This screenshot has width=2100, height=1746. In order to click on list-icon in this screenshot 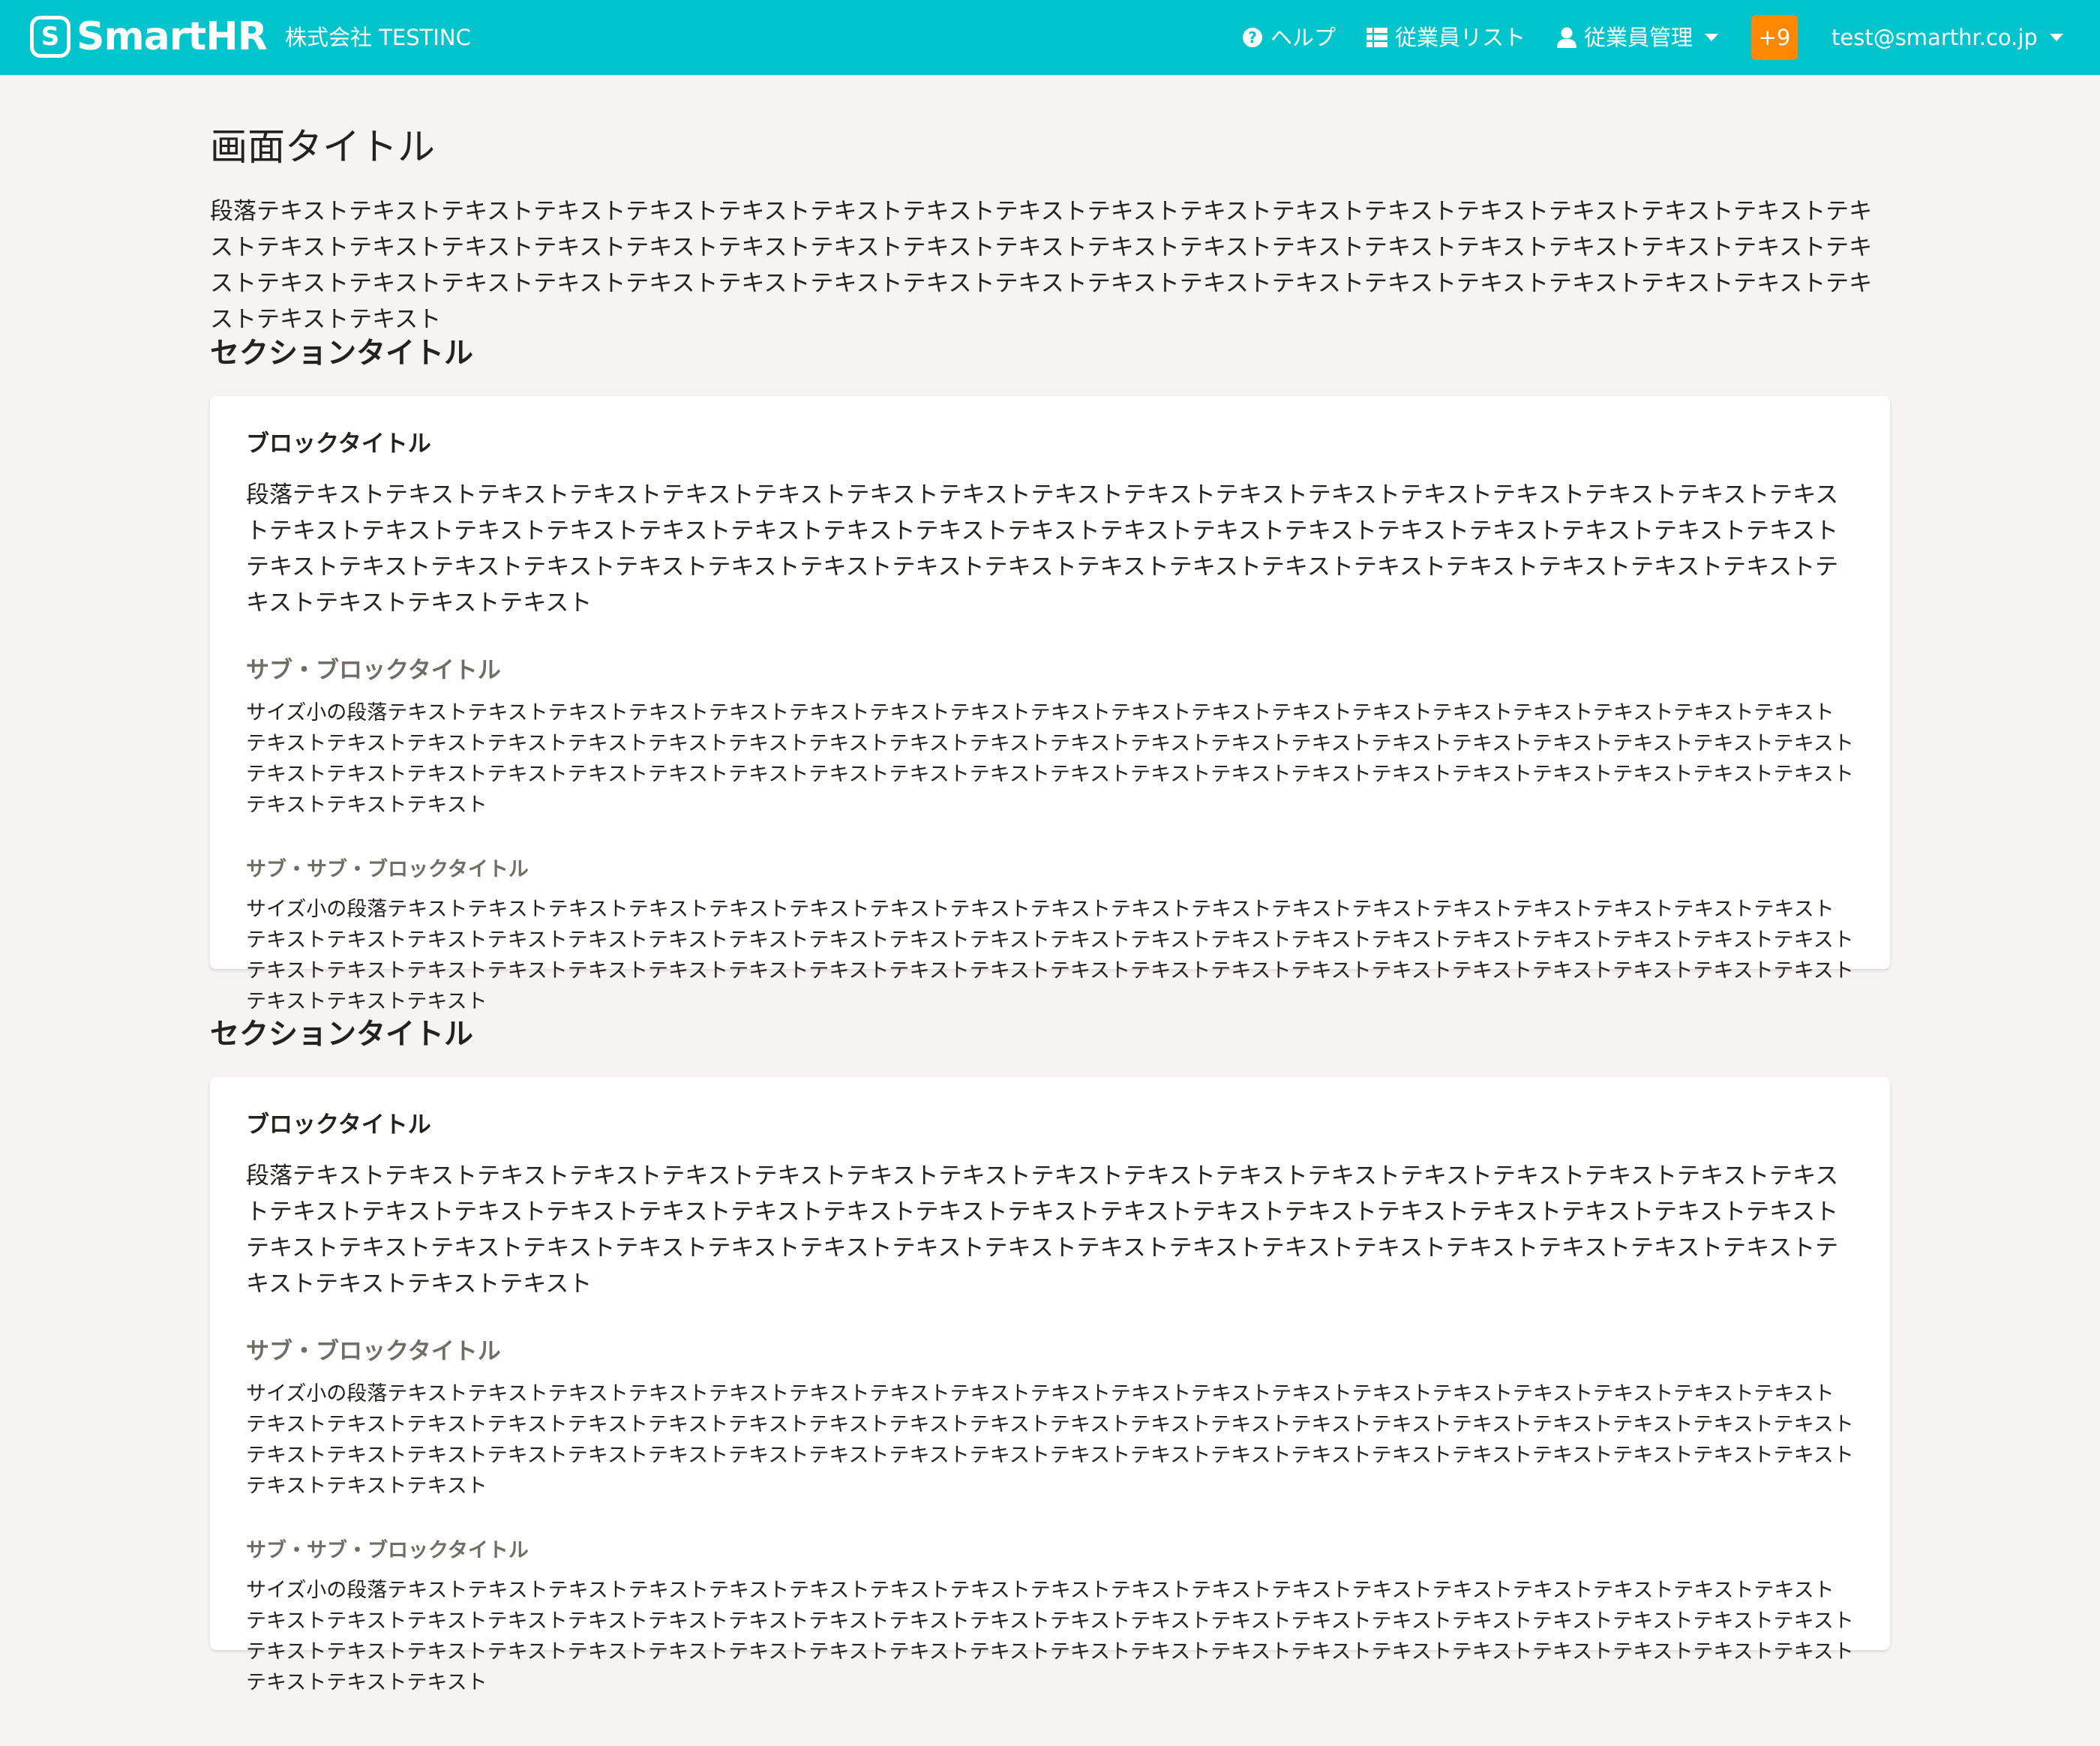, I will do `click(1377, 37)`.